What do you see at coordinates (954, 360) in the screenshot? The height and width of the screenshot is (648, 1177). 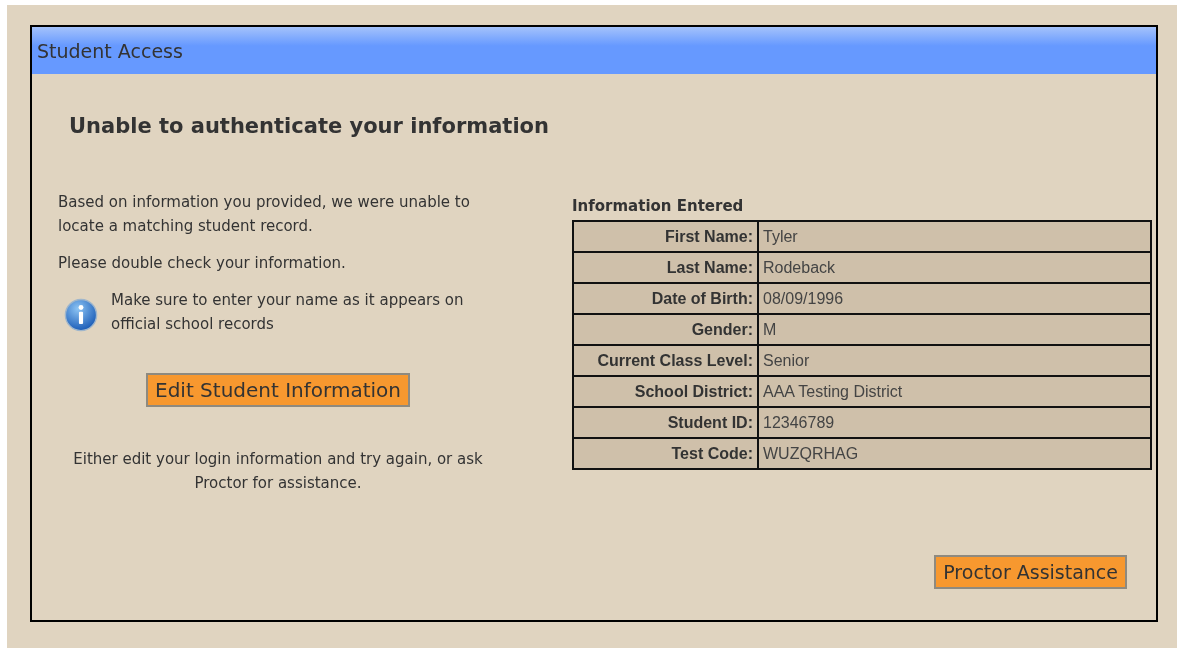 I see `field-value: Senior` at bounding box center [954, 360].